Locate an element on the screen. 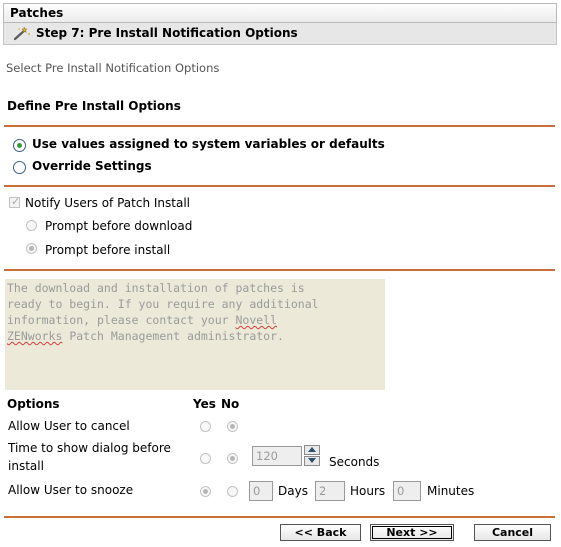 The image size is (561, 547). step-header: Step 7: Pre Install Notification Options is located at coordinates (280, 34).